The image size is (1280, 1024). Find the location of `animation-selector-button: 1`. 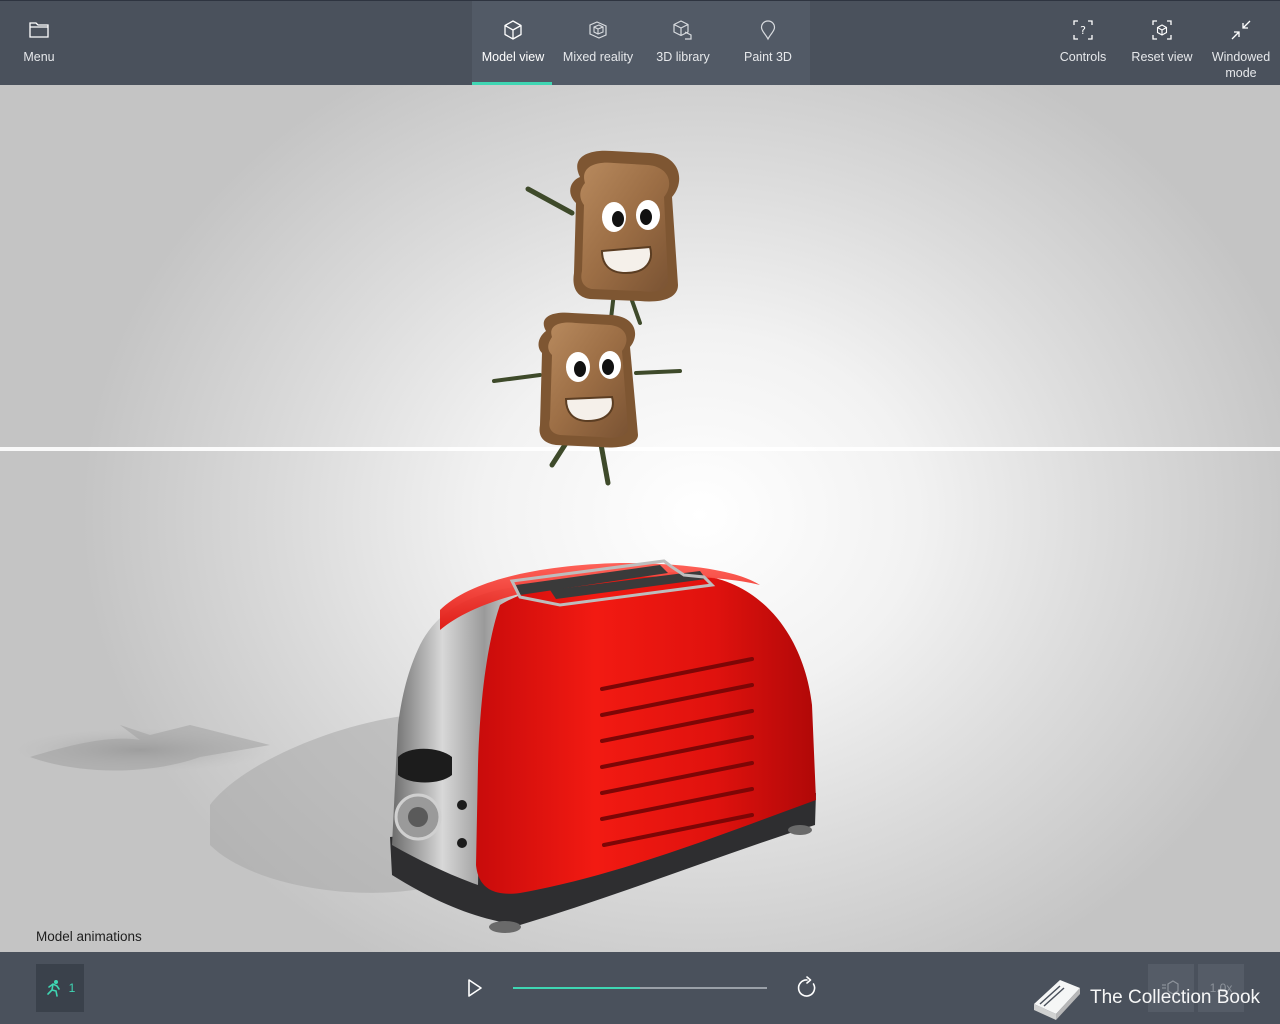

animation-selector-button: 1 is located at coordinates (60, 988).